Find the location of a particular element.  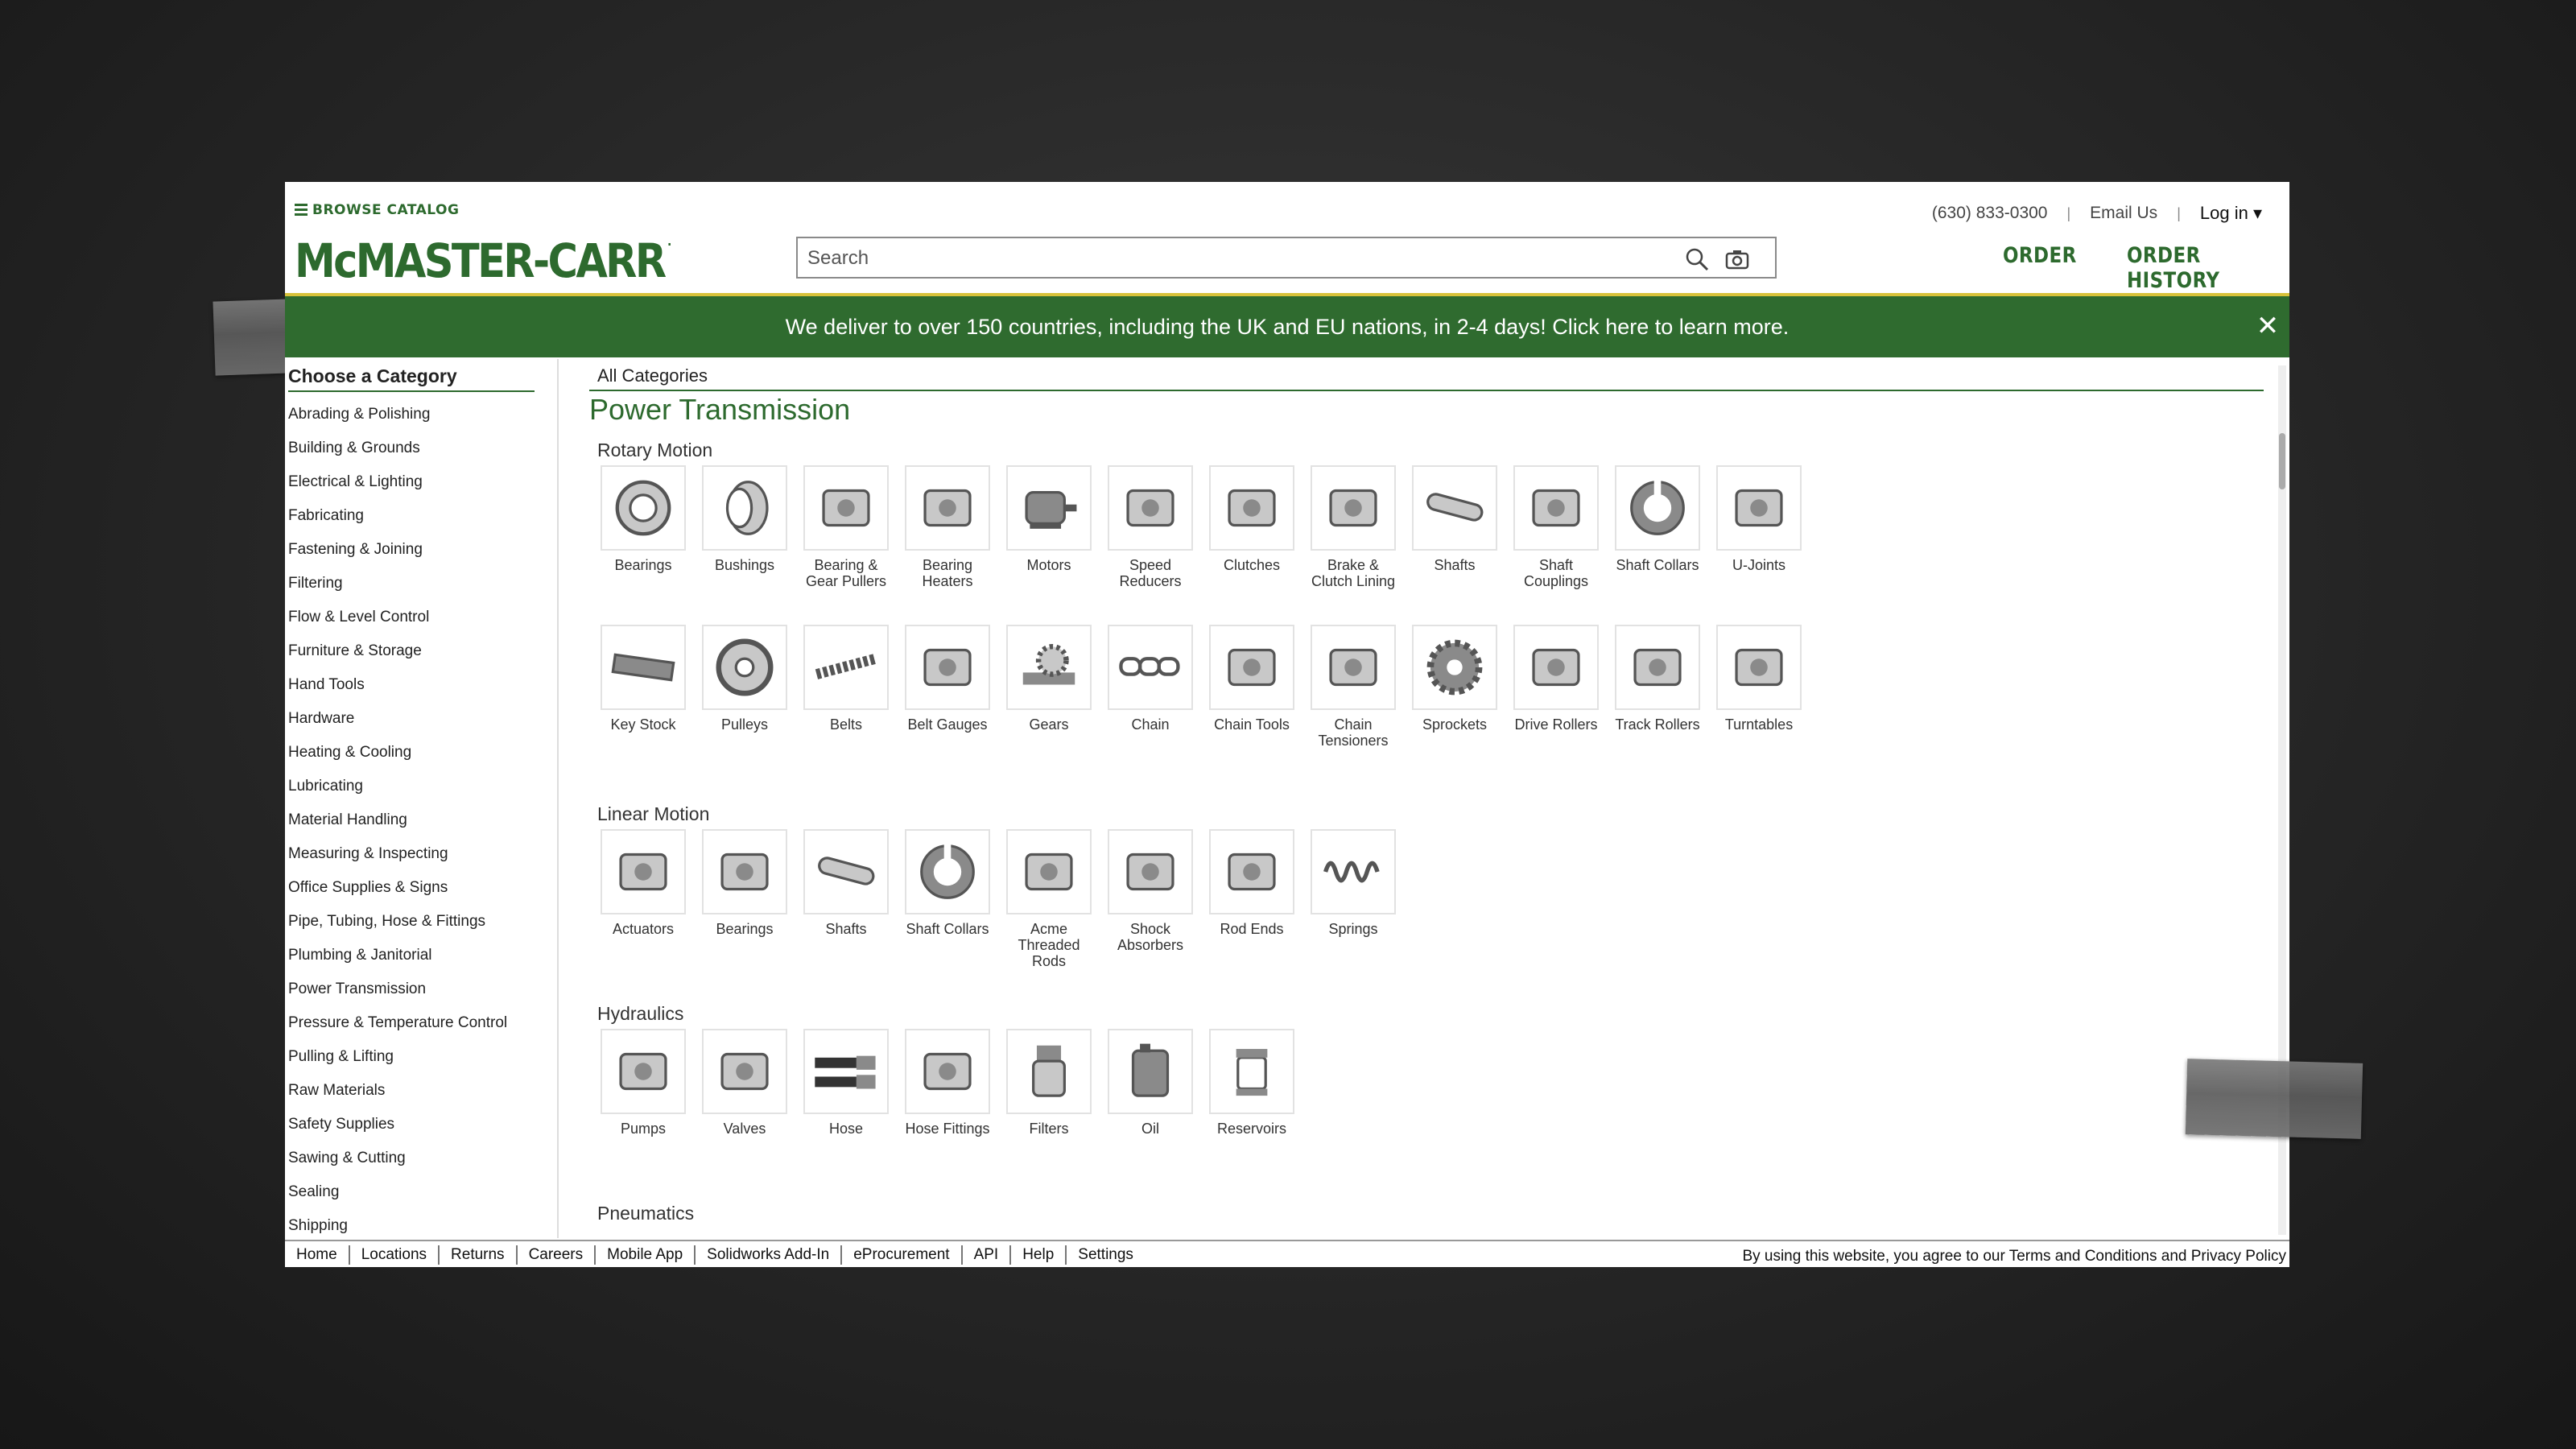

category-label: Acme Threaded Rods is located at coordinates (1048, 945).